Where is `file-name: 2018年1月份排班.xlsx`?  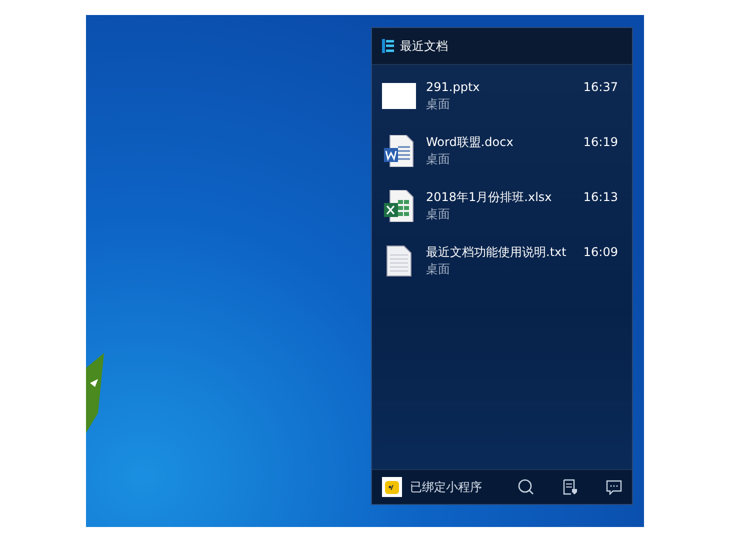
file-name: 2018年1月份排班.xlsx is located at coordinates (489, 197).